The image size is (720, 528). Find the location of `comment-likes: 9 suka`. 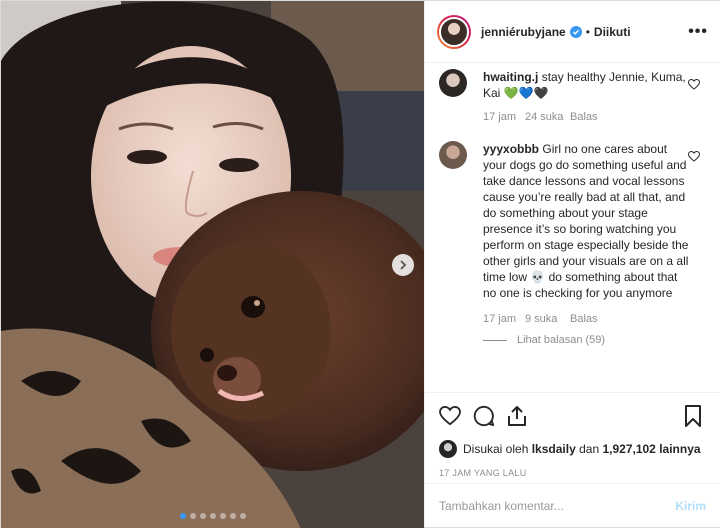

comment-likes: 9 suka is located at coordinates (547, 319).